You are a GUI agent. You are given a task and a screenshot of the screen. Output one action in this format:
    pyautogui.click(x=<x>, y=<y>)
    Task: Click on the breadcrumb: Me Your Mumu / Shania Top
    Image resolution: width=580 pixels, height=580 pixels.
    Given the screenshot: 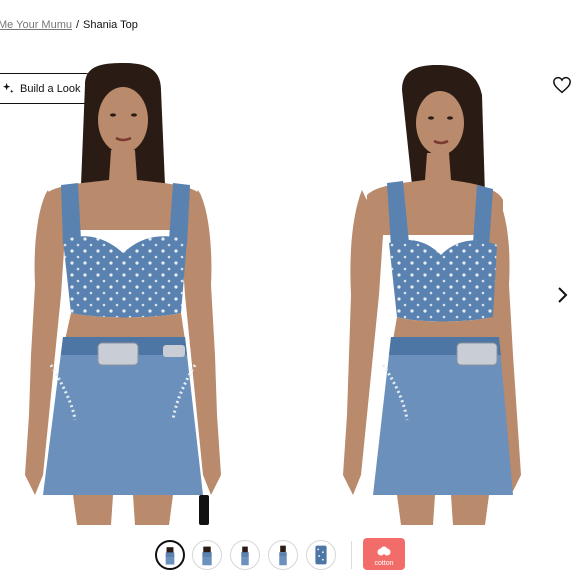 What is the action you would take?
    pyautogui.click(x=69, y=25)
    